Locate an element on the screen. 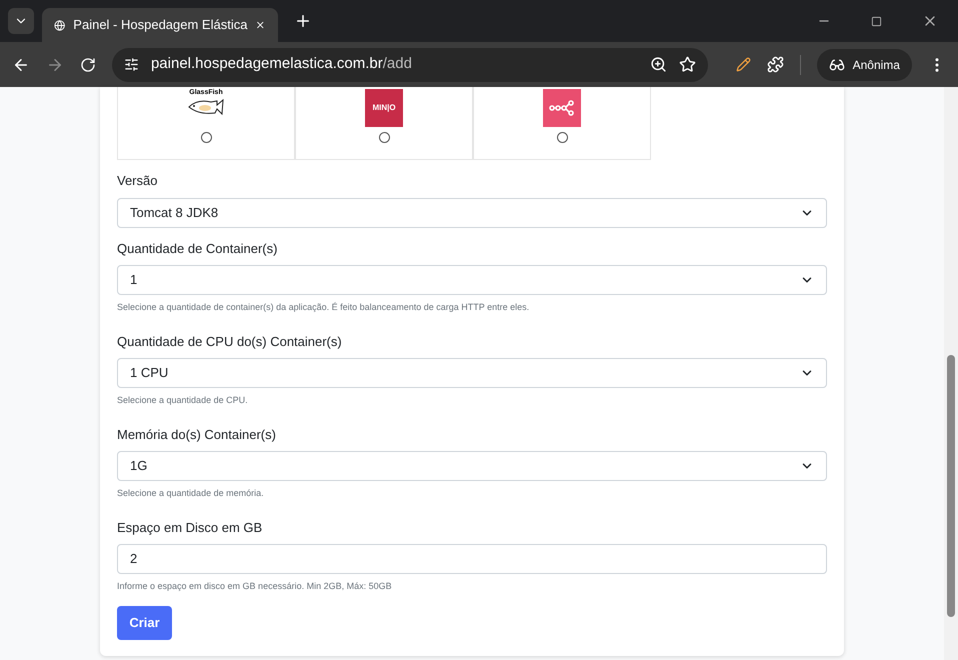 Image resolution: width=958 pixels, height=660 pixels. extensions-icon is located at coordinates (775, 64).